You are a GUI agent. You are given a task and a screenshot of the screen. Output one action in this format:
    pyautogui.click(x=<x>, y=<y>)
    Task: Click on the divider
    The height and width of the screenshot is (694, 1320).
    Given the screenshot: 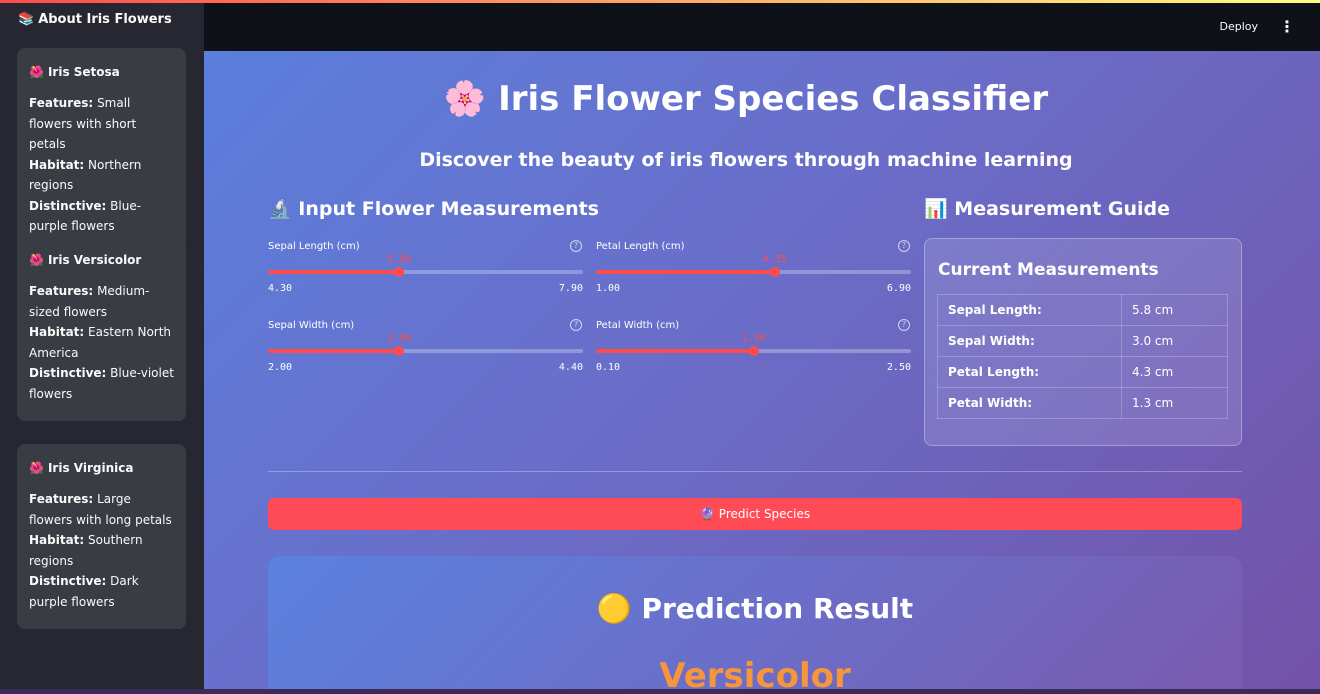 What is the action you would take?
    pyautogui.click(x=755, y=471)
    